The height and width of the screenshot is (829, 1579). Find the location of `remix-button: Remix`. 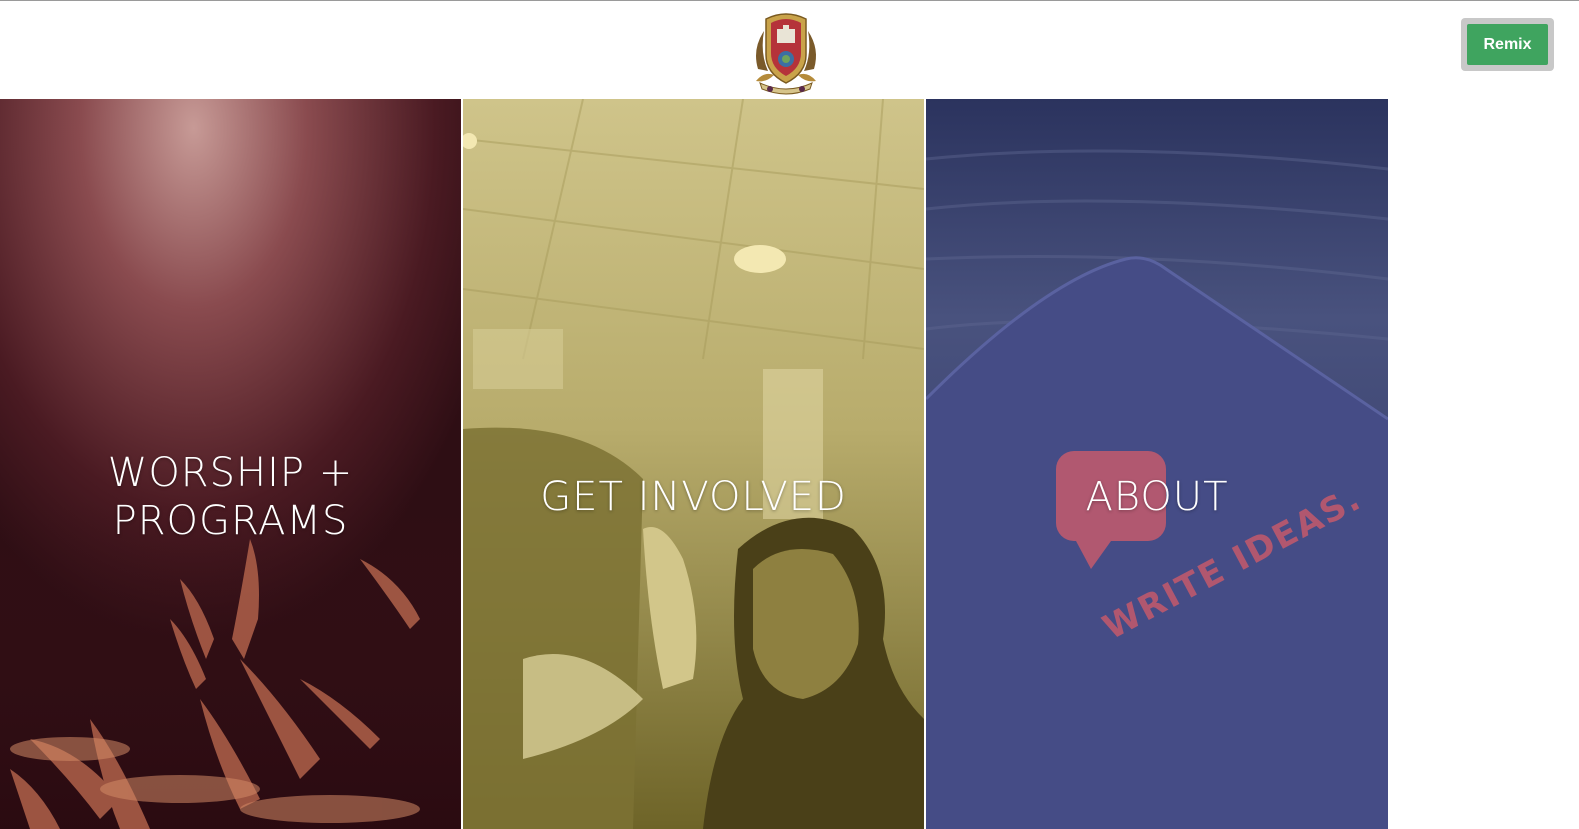

remix-button: Remix is located at coordinates (1507, 44).